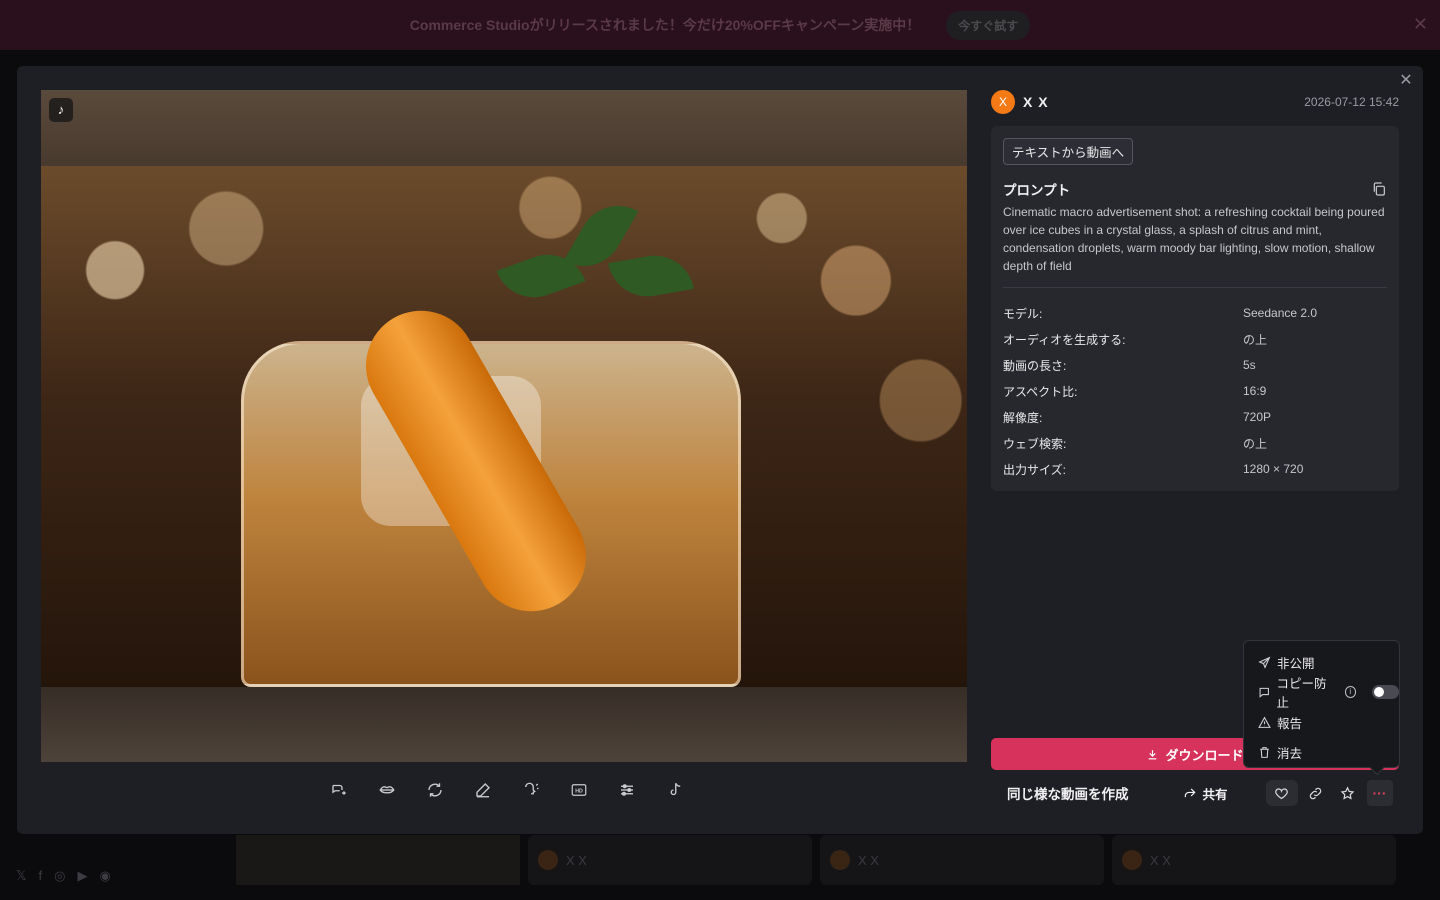 The width and height of the screenshot is (1440, 900). Describe the element at coordinates (1189, 793) in the screenshot. I see `share-icon` at that location.